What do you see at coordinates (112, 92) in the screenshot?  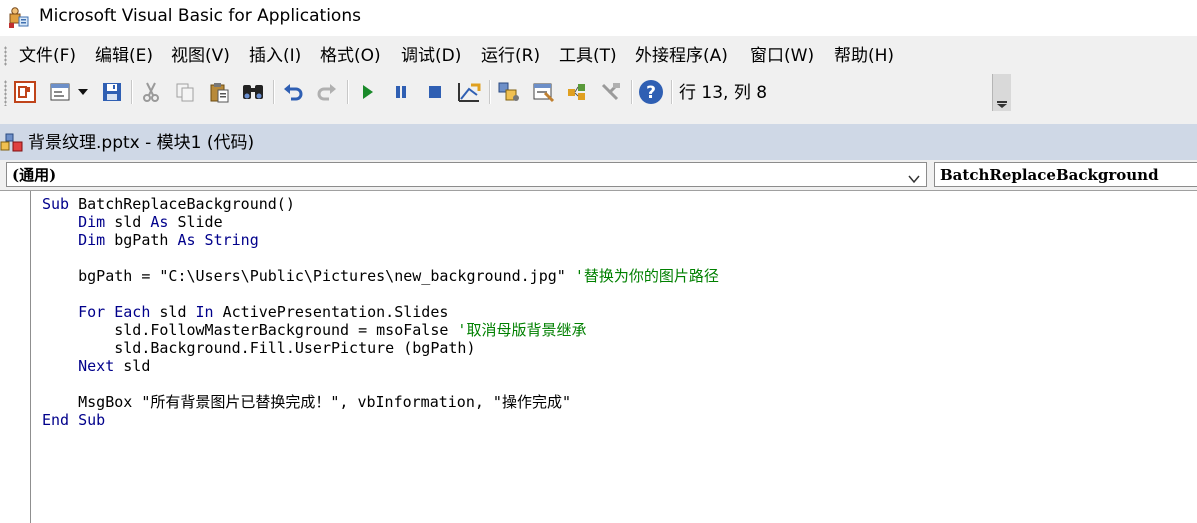 I see `save-icon` at bounding box center [112, 92].